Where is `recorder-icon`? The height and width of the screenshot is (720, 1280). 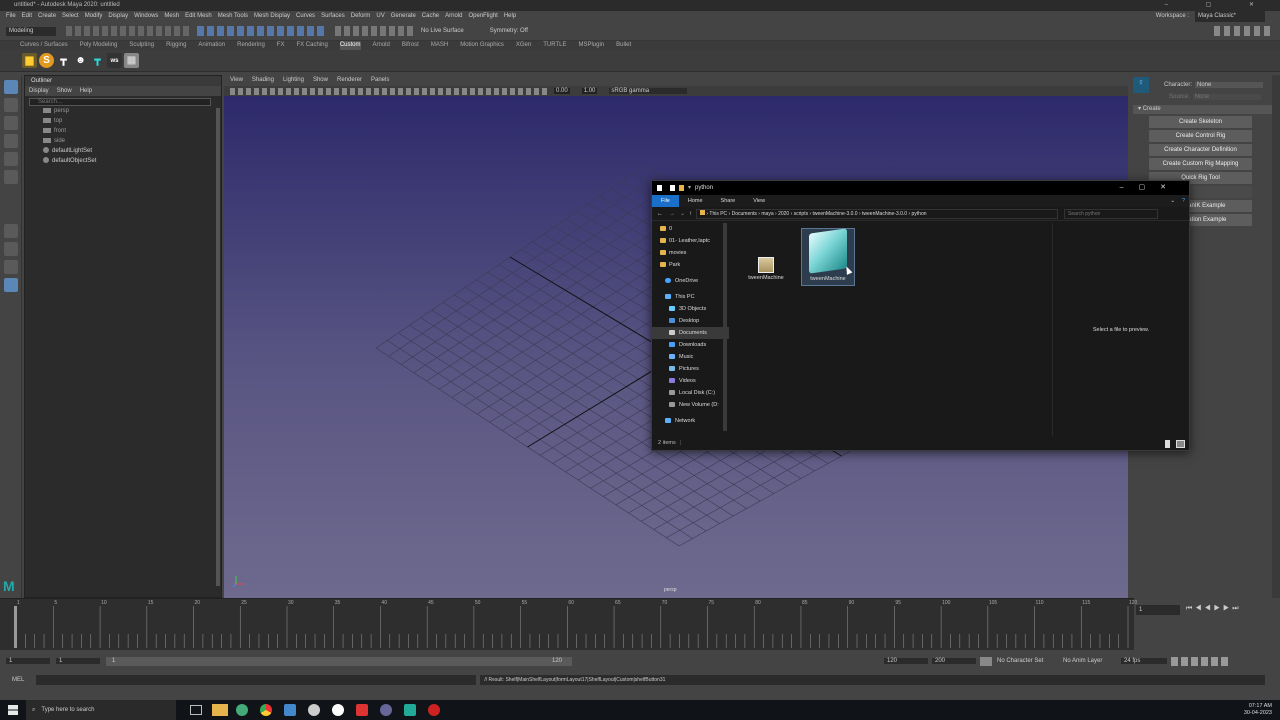
recorder-icon is located at coordinates (434, 710).